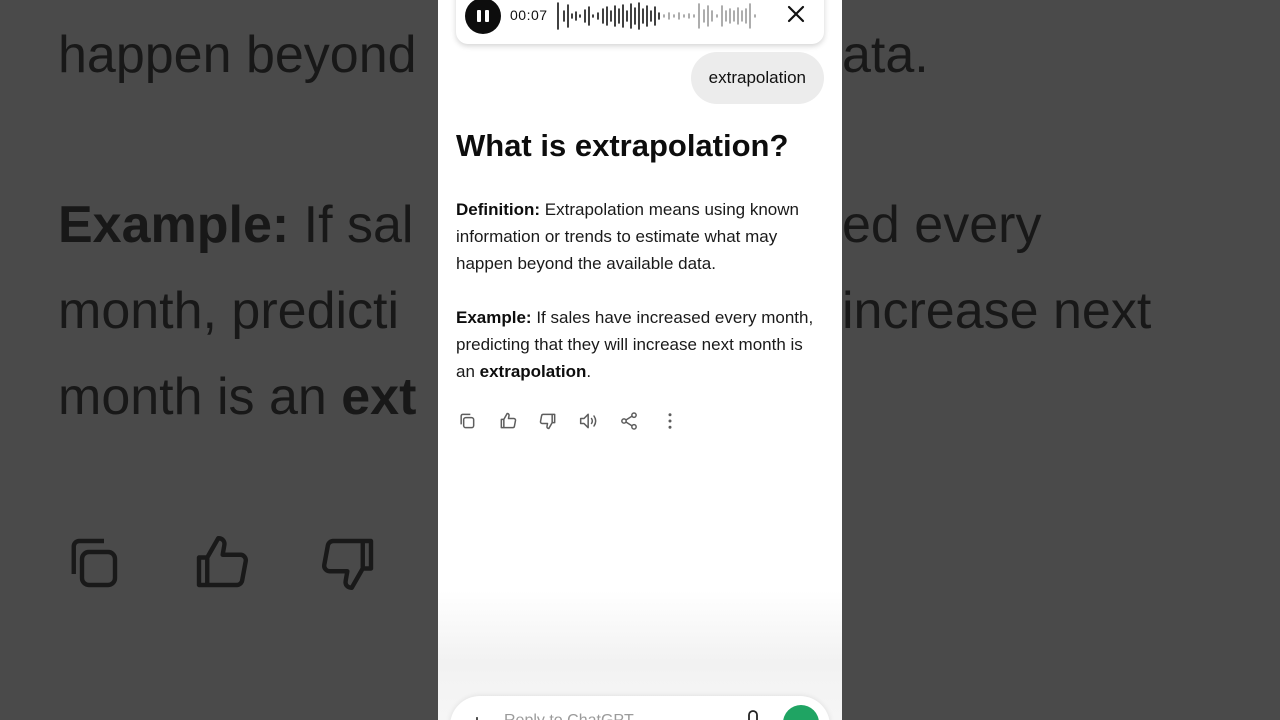  I want to click on composer-placeholder: Reply to ChatGPT, so click(569, 716).